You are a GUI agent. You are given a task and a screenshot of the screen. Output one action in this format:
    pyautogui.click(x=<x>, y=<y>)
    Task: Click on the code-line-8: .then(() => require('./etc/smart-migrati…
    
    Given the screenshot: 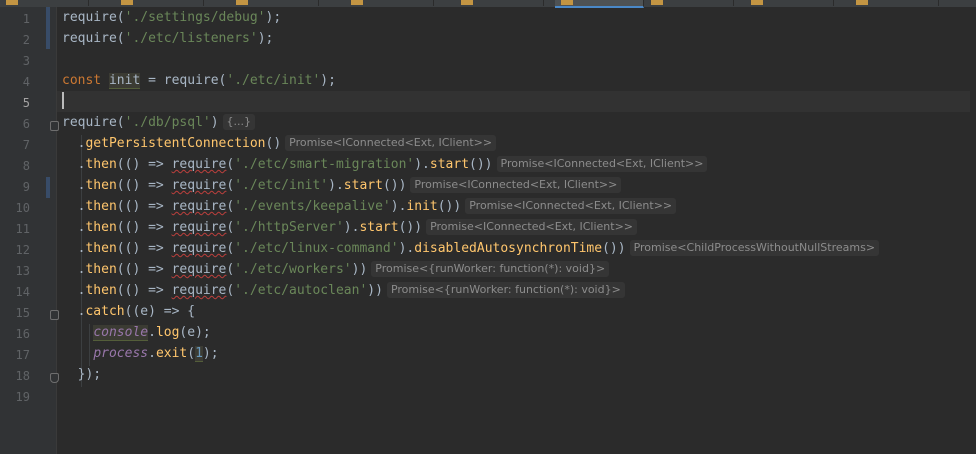 What is the action you would take?
    pyautogui.click(x=516, y=164)
    